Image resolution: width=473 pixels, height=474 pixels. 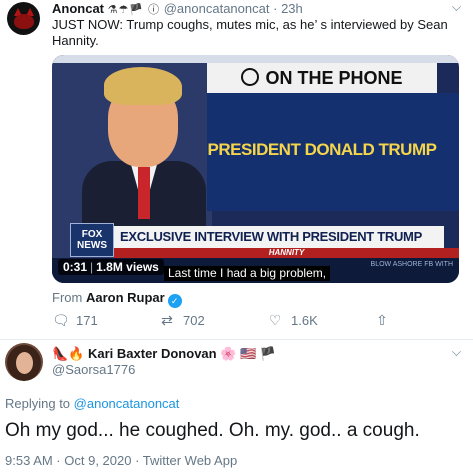 I want to click on replying-label: Replying to, so click(x=38, y=403).